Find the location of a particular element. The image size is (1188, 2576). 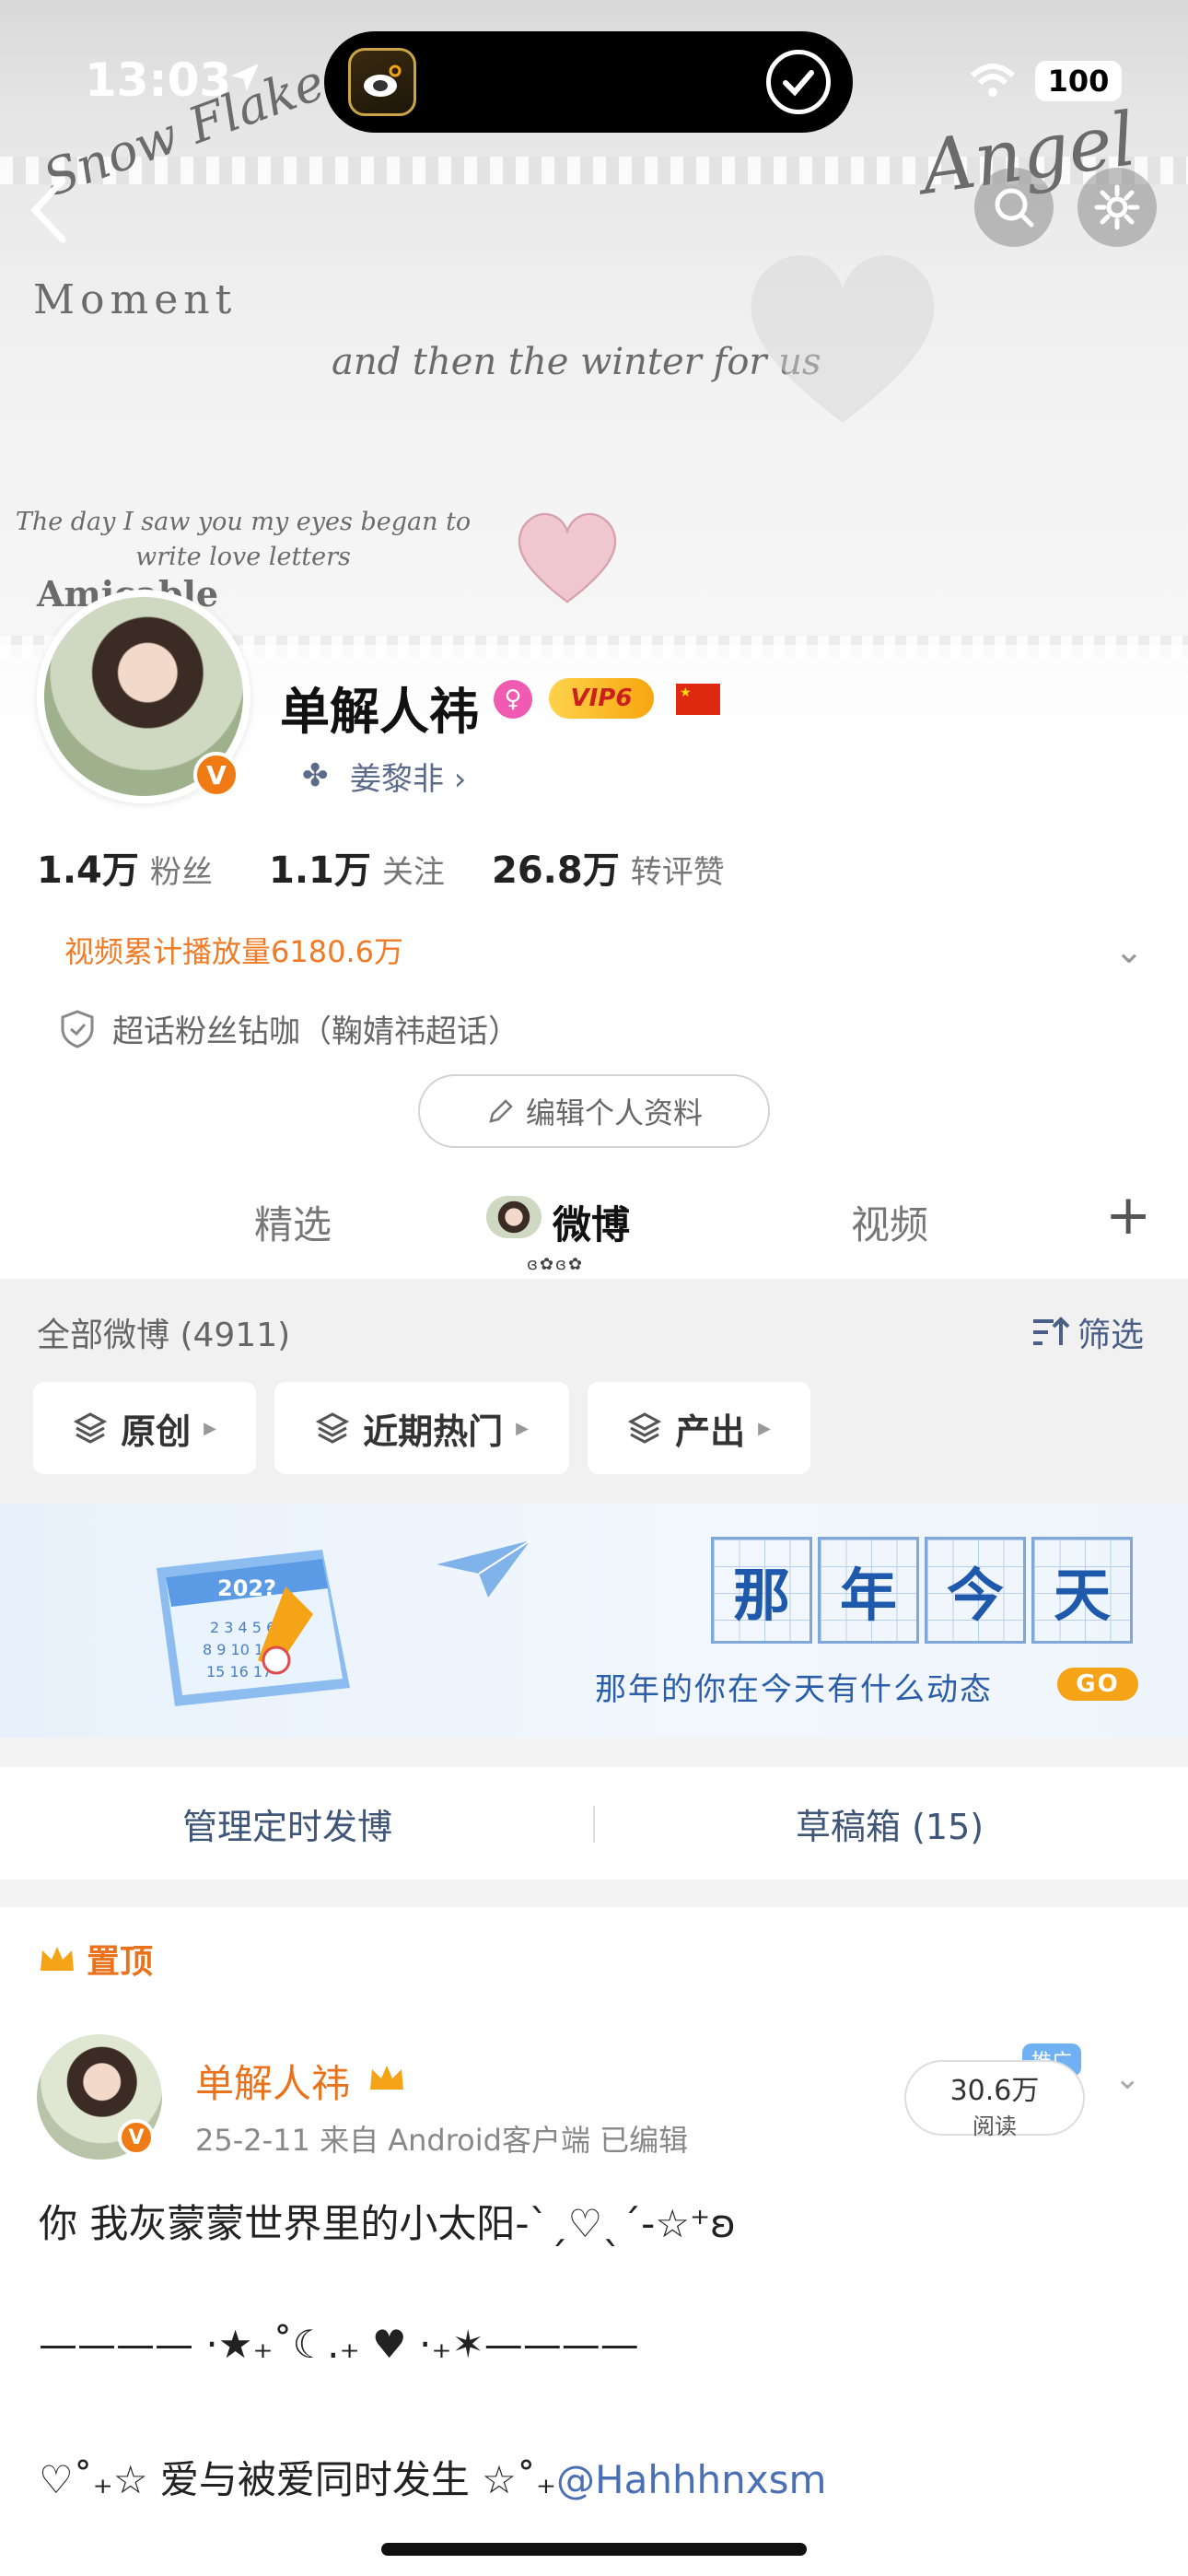

chip-original: 原创 ▶ is located at coordinates (144, 1428).